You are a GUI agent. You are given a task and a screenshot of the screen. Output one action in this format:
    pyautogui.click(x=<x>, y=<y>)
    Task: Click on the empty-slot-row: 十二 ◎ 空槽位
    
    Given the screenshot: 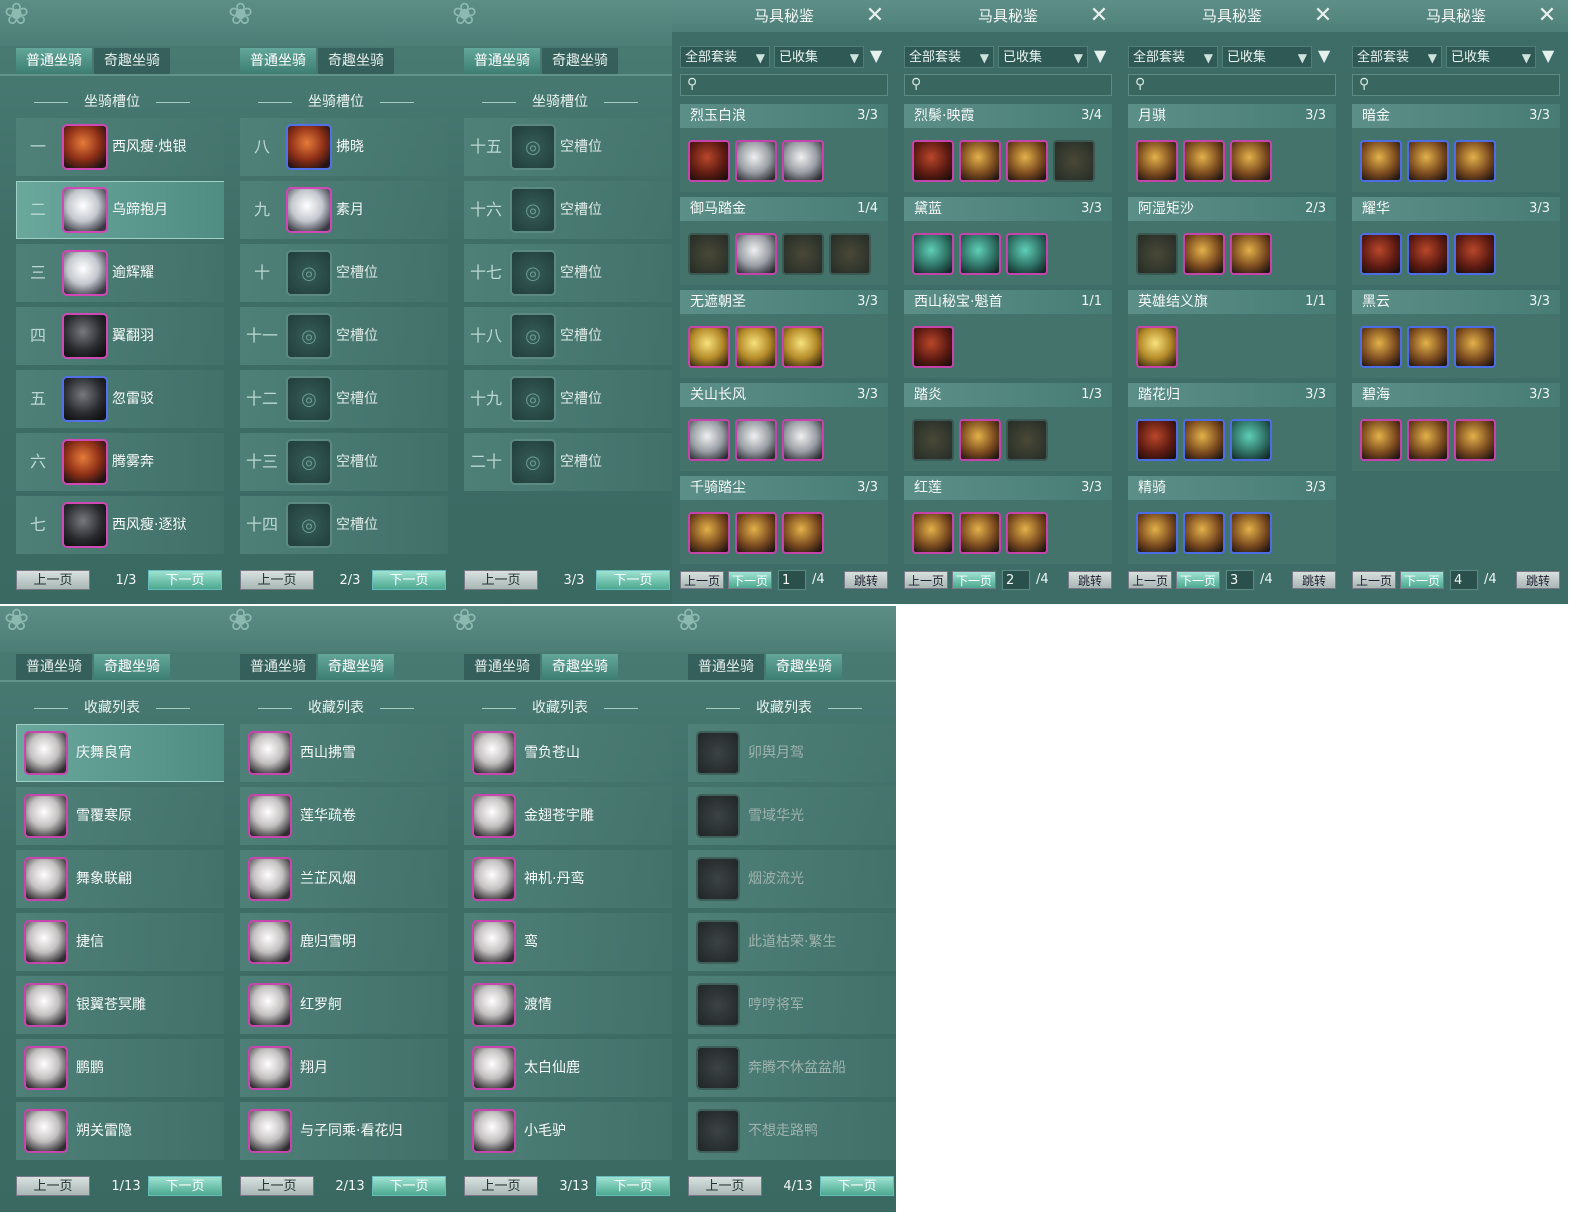 What is the action you would take?
    pyautogui.click(x=344, y=399)
    